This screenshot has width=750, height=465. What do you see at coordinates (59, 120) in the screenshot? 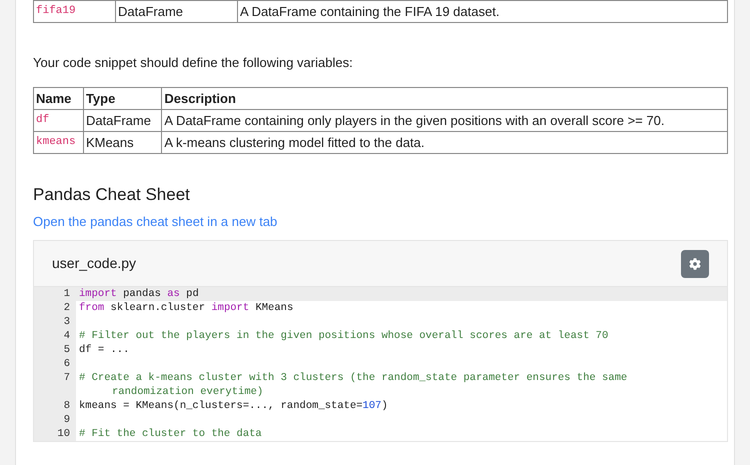
I see `table-cell: df` at bounding box center [59, 120].